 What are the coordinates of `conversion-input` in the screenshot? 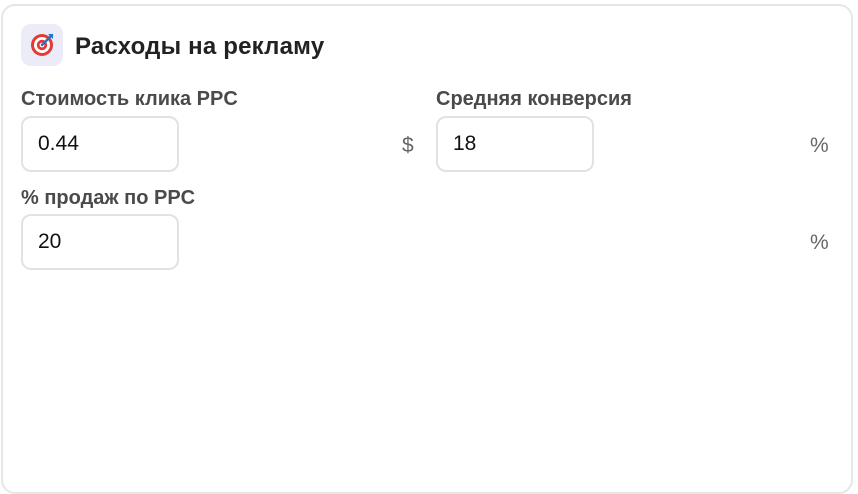 It's located at (515, 144).